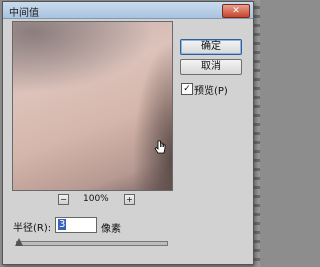 The height and width of the screenshot is (267, 320). Describe the element at coordinates (129, 199) in the screenshot. I see `zoom-in-button: +` at that location.